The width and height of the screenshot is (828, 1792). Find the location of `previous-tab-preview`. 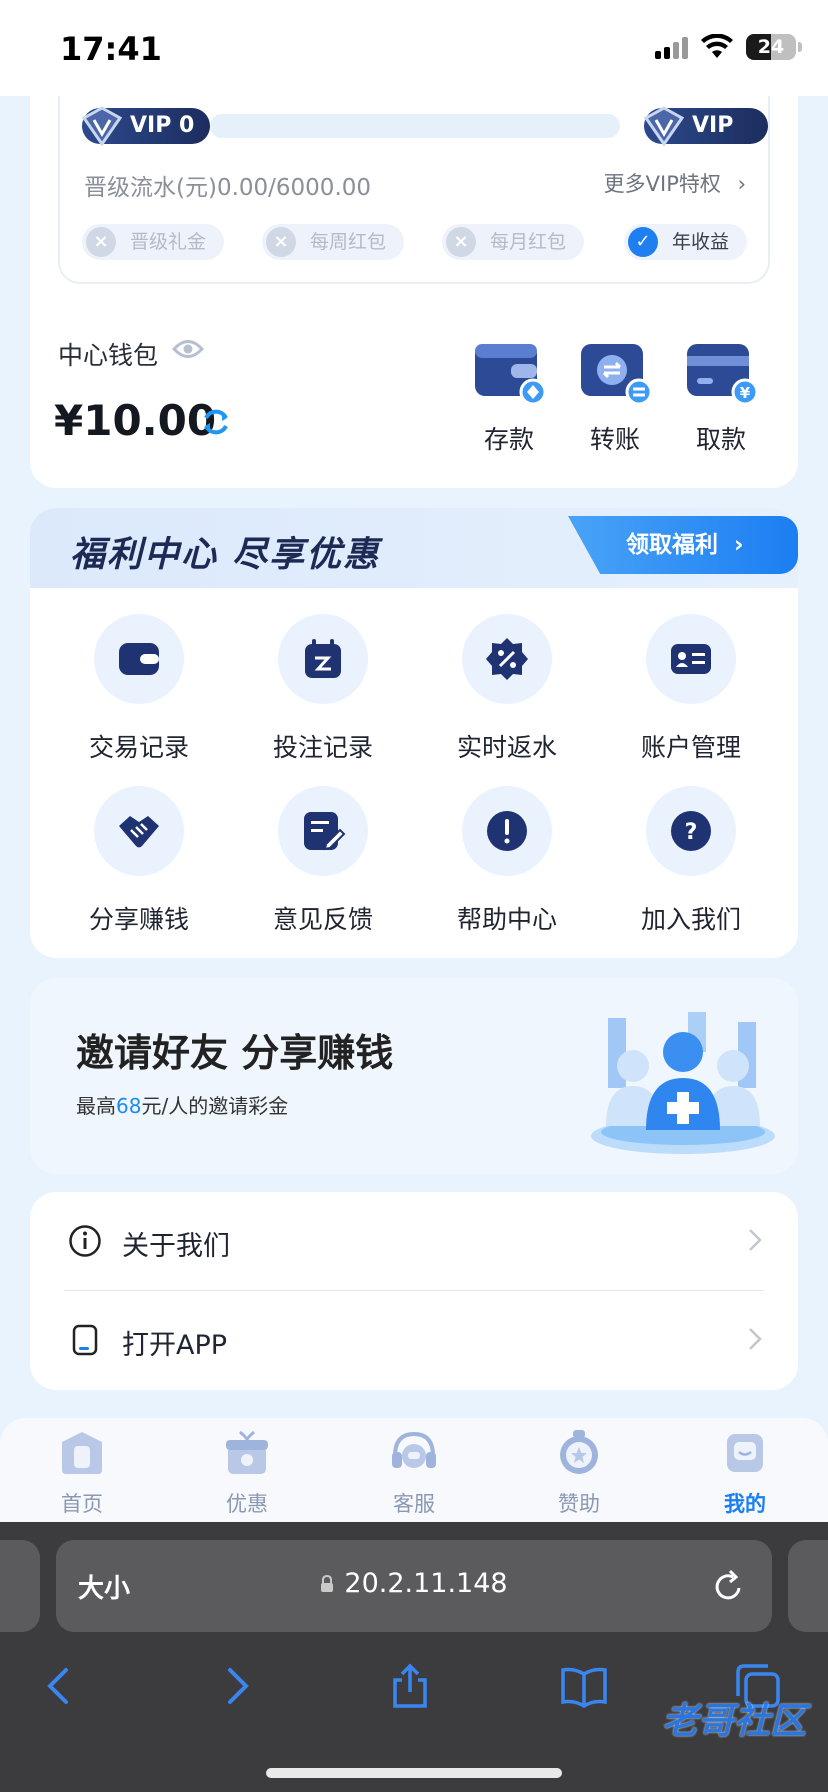

previous-tab-preview is located at coordinates (20, 1586).